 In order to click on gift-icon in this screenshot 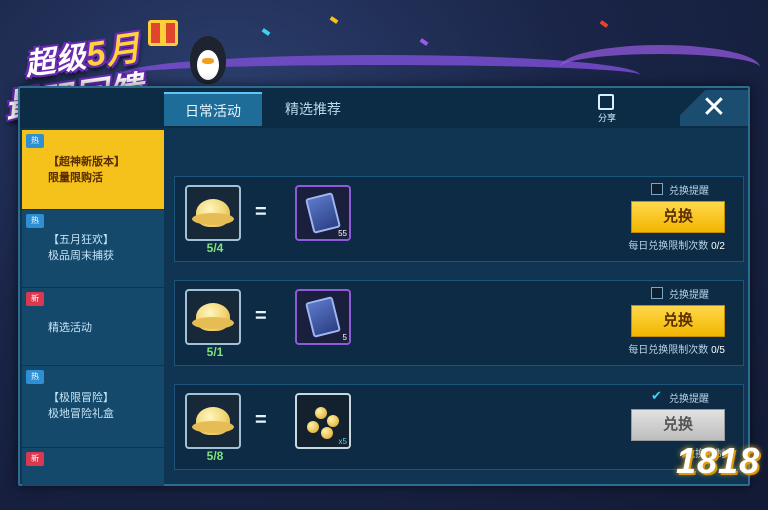, I will do `click(163, 33)`.